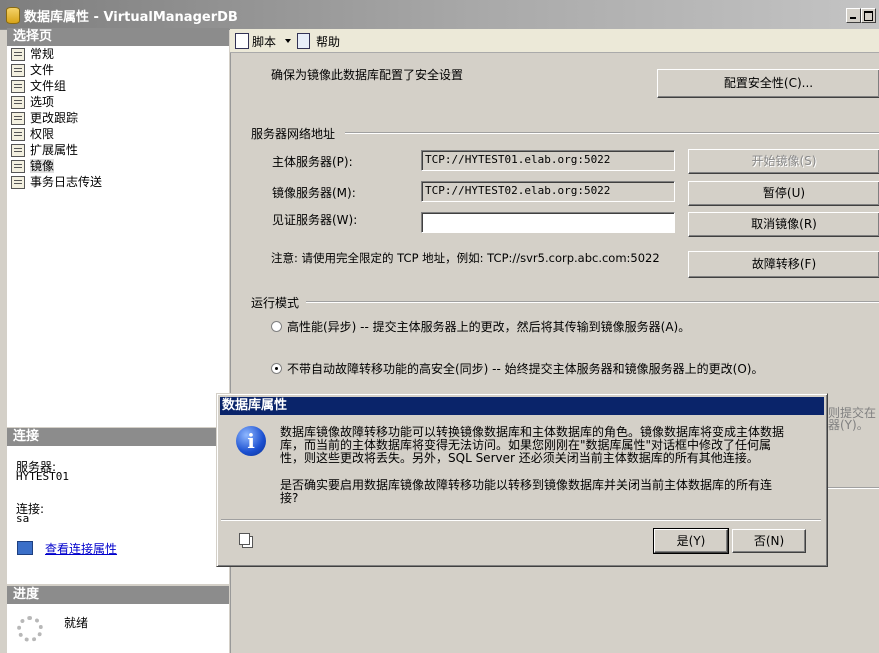 This screenshot has height=653, width=879. I want to click on network-section-divider, so click(612, 133).